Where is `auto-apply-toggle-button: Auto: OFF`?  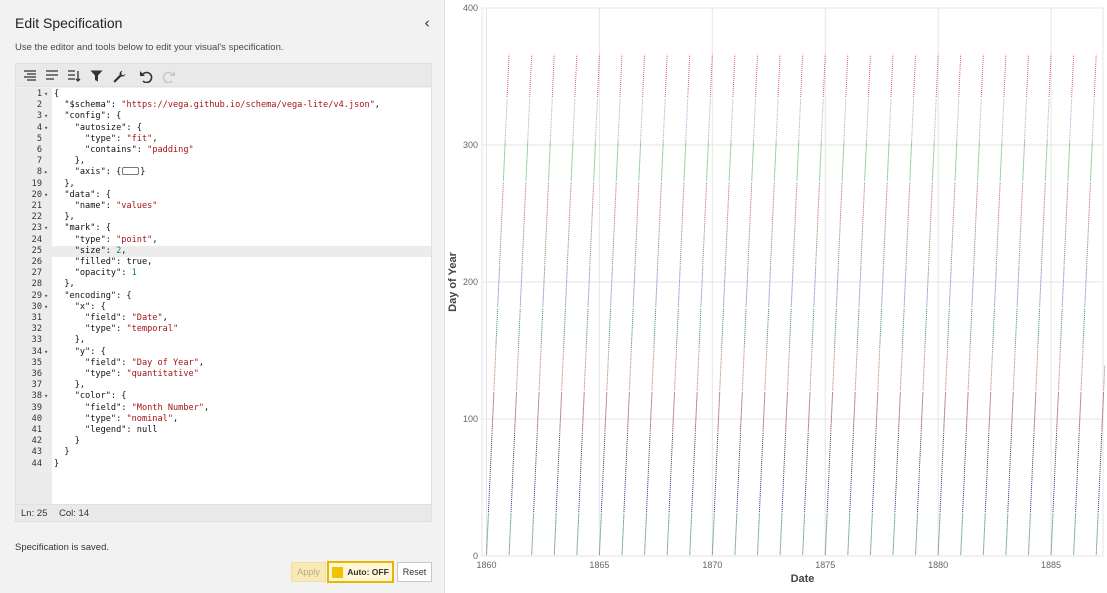
auto-apply-toggle-button: Auto: OFF is located at coordinates (360, 572).